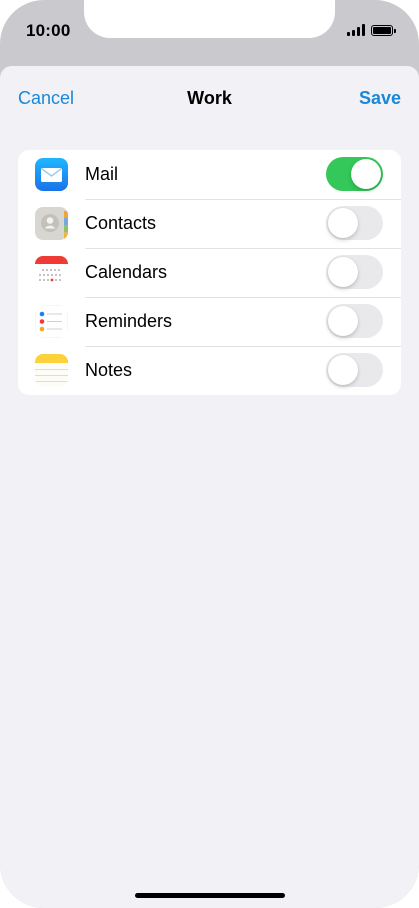 The height and width of the screenshot is (908, 419). Describe the element at coordinates (51, 272) in the screenshot. I see `calendar-app-icon` at that location.